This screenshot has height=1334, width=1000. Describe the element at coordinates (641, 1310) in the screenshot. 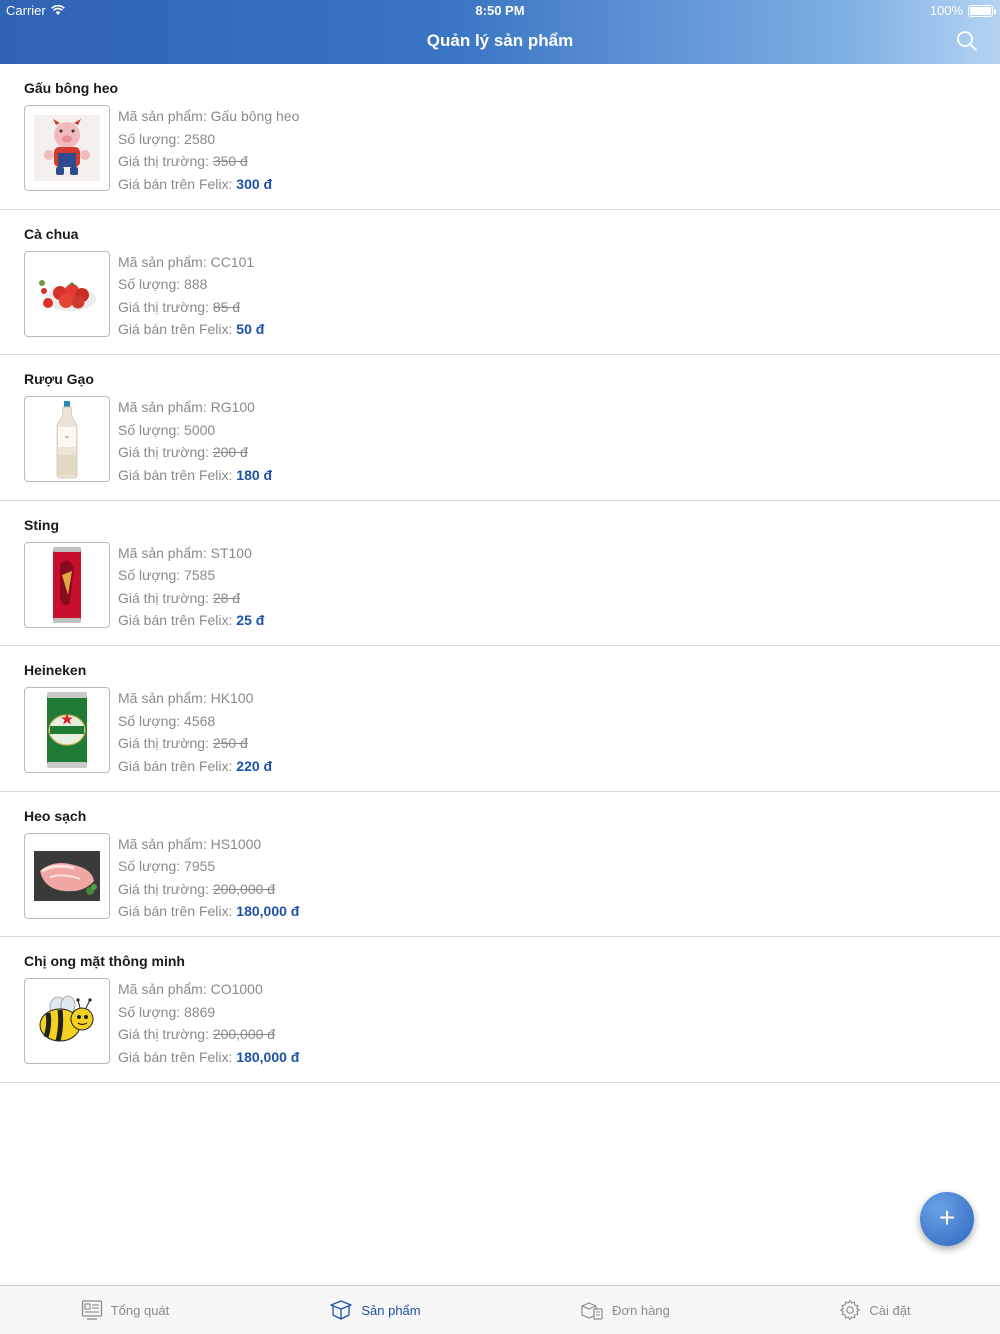

I see `tab-orders-label: Đơn hàng` at that location.